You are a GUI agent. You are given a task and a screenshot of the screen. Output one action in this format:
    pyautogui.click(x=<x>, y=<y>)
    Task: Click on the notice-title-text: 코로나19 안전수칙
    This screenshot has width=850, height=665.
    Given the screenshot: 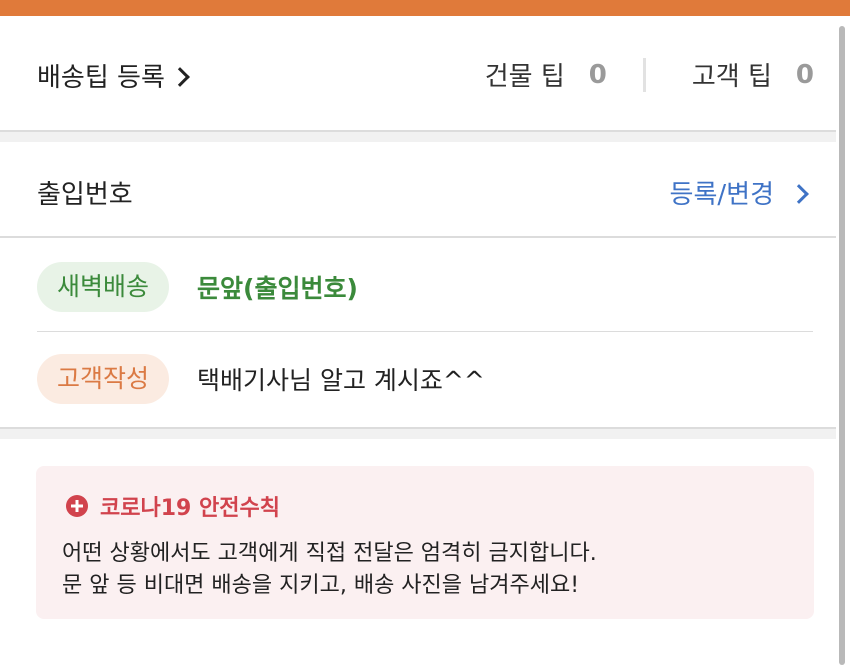 What is the action you would take?
    pyautogui.click(x=190, y=508)
    